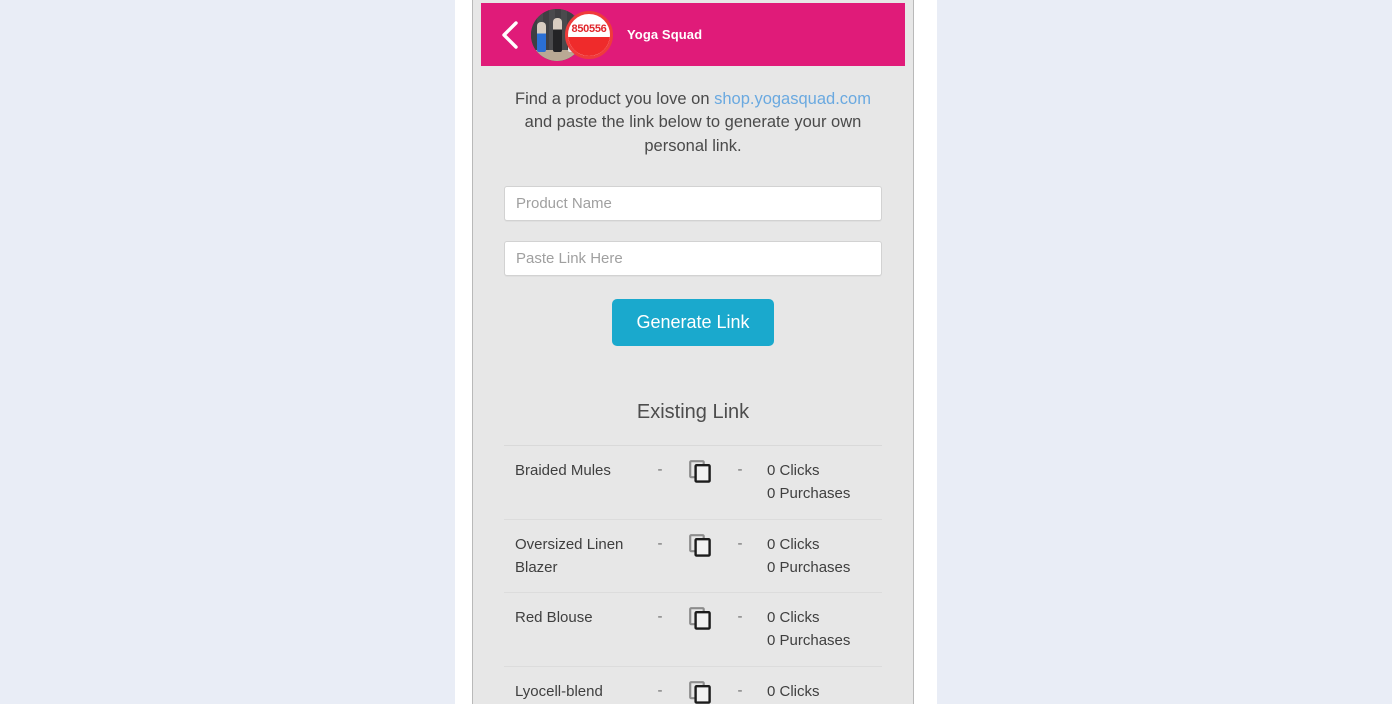 The image size is (1392, 704). I want to click on chevron-left-icon, so click(510, 35).